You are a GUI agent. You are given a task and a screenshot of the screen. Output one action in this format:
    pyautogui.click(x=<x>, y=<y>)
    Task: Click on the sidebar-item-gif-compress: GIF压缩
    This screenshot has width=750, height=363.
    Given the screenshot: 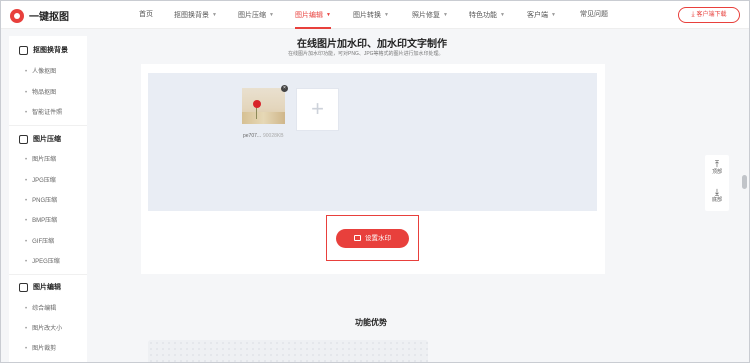 What is the action you would take?
    pyautogui.click(x=39, y=242)
    